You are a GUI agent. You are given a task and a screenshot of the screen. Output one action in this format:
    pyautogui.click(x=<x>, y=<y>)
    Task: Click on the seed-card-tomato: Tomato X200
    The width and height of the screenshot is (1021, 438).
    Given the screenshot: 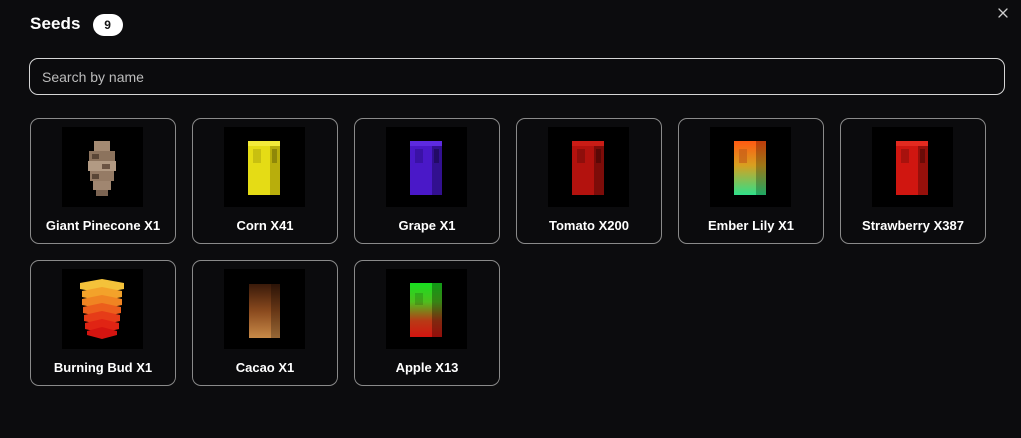 What is the action you would take?
    pyautogui.click(x=589, y=181)
    